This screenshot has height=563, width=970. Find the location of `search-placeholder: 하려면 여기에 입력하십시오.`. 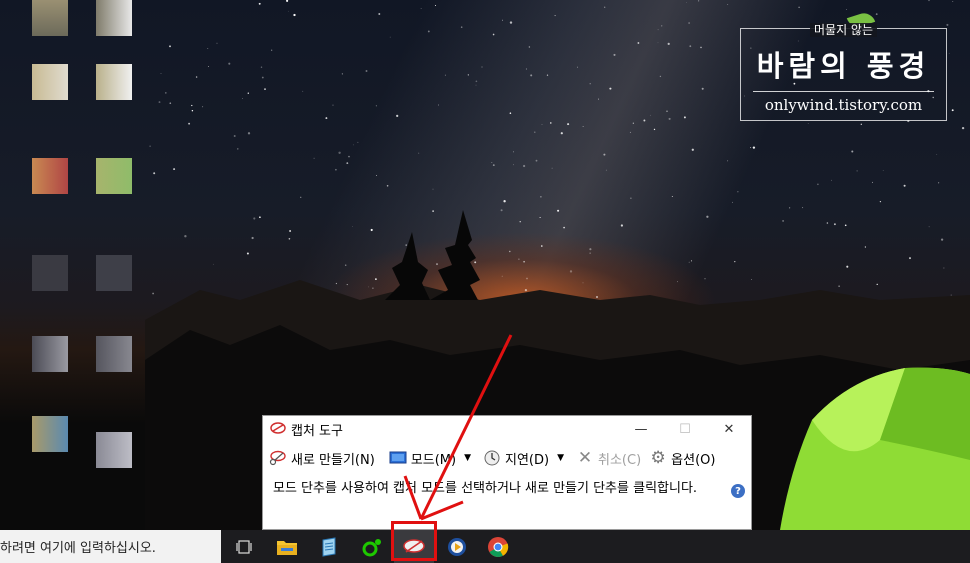

search-placeholder: 하려면 여기에 입력하십시오. is located at coordinates (78, 548).